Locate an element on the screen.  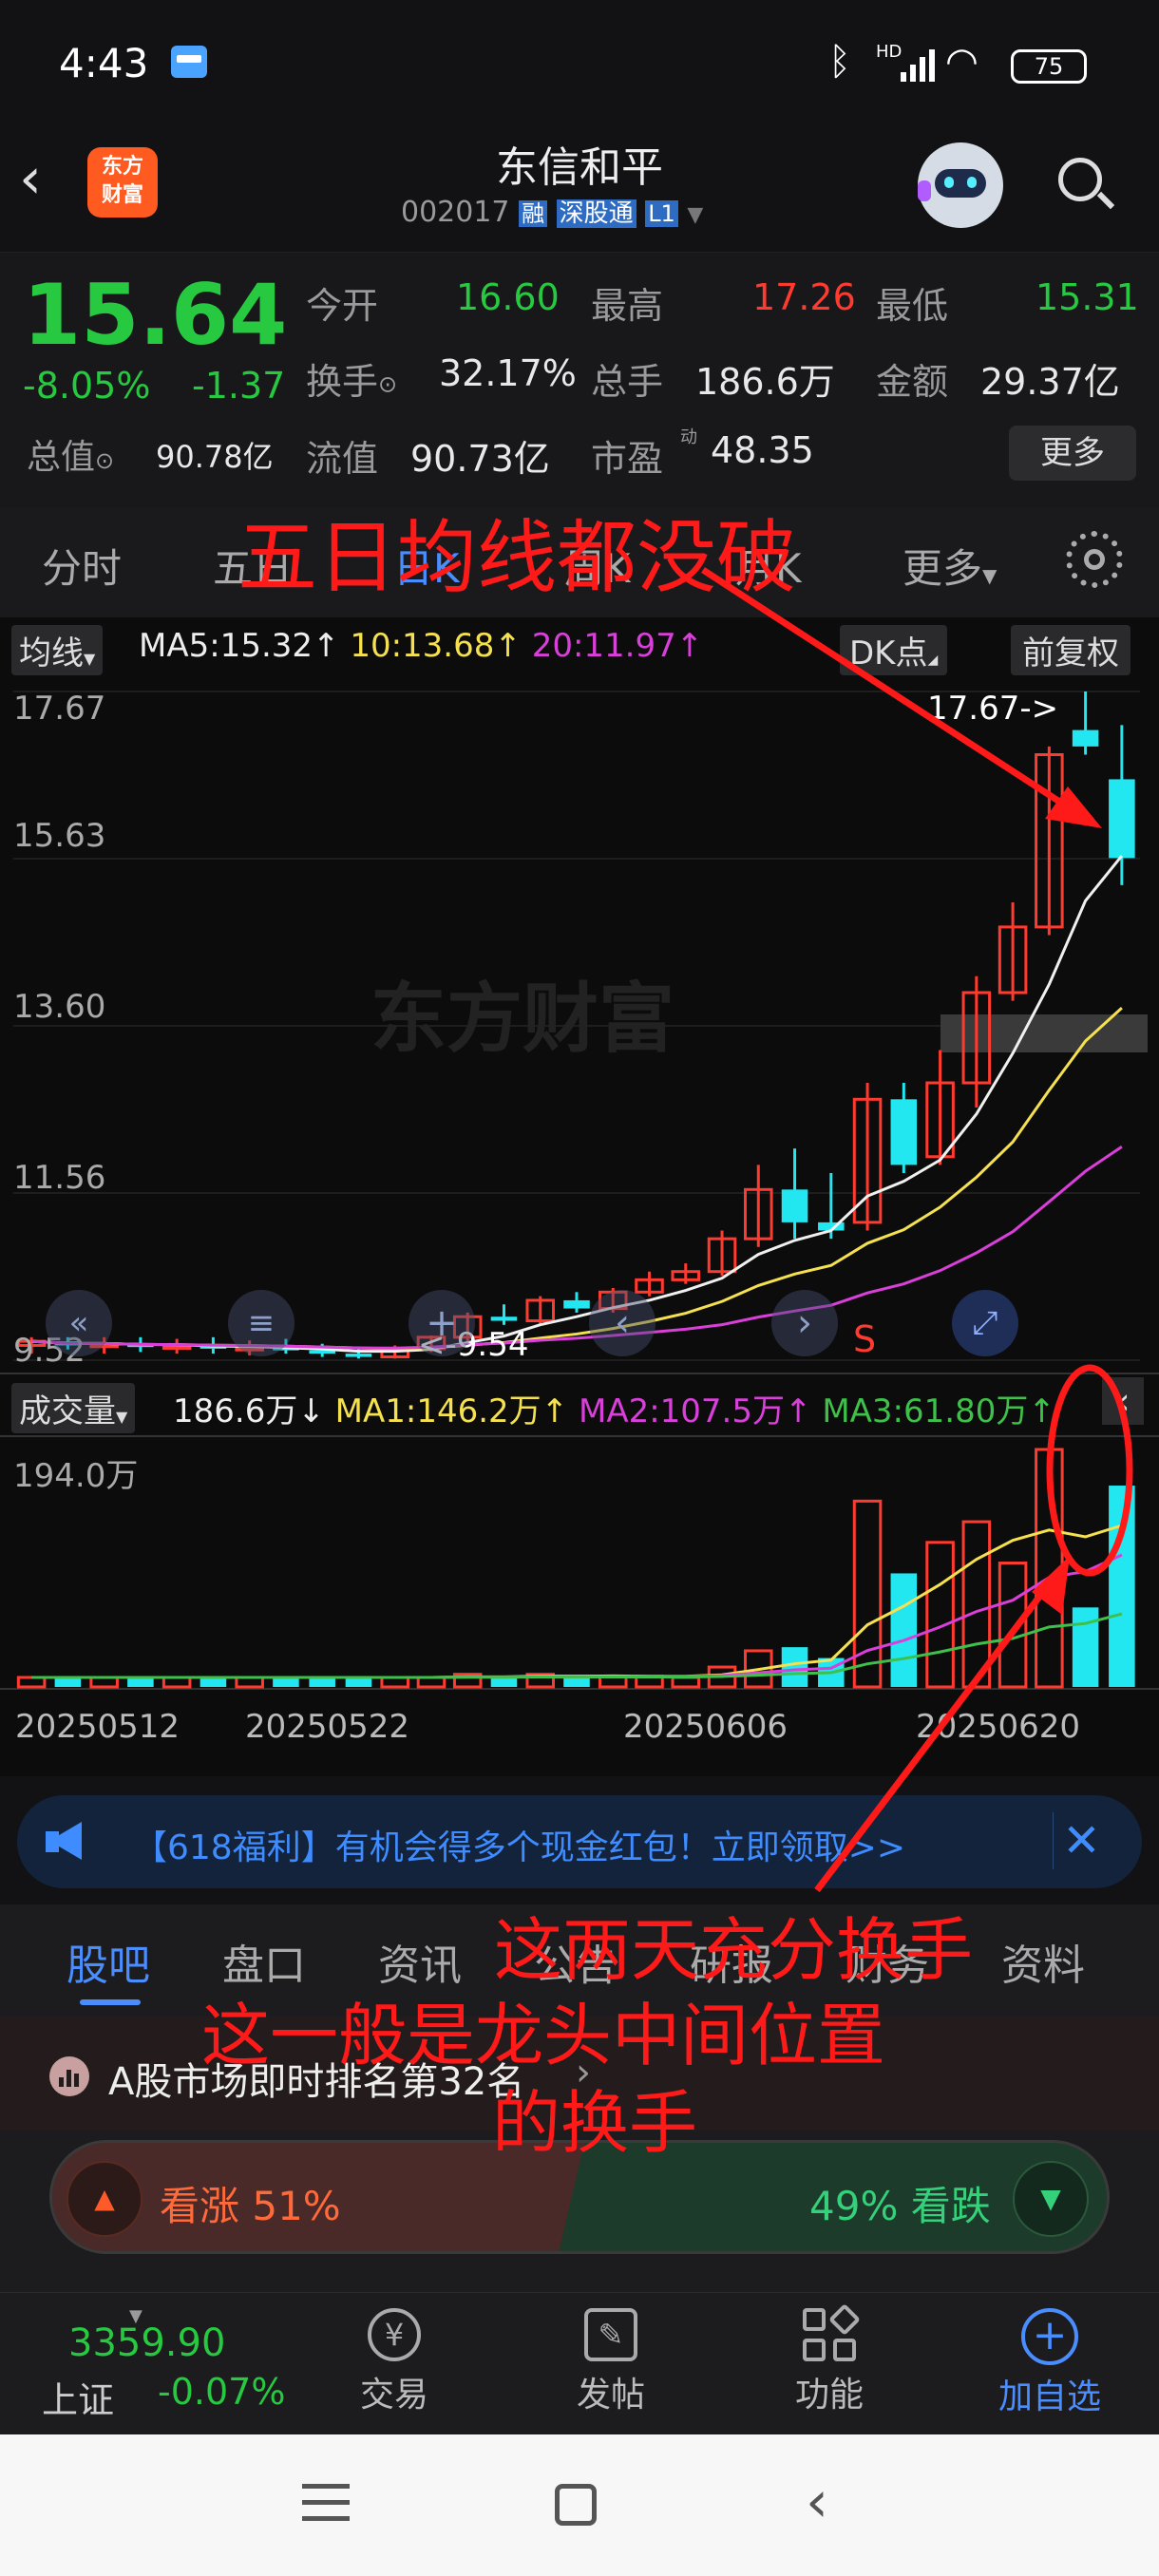
tab-more: 更多▼ is located at coordinates (949, 566).